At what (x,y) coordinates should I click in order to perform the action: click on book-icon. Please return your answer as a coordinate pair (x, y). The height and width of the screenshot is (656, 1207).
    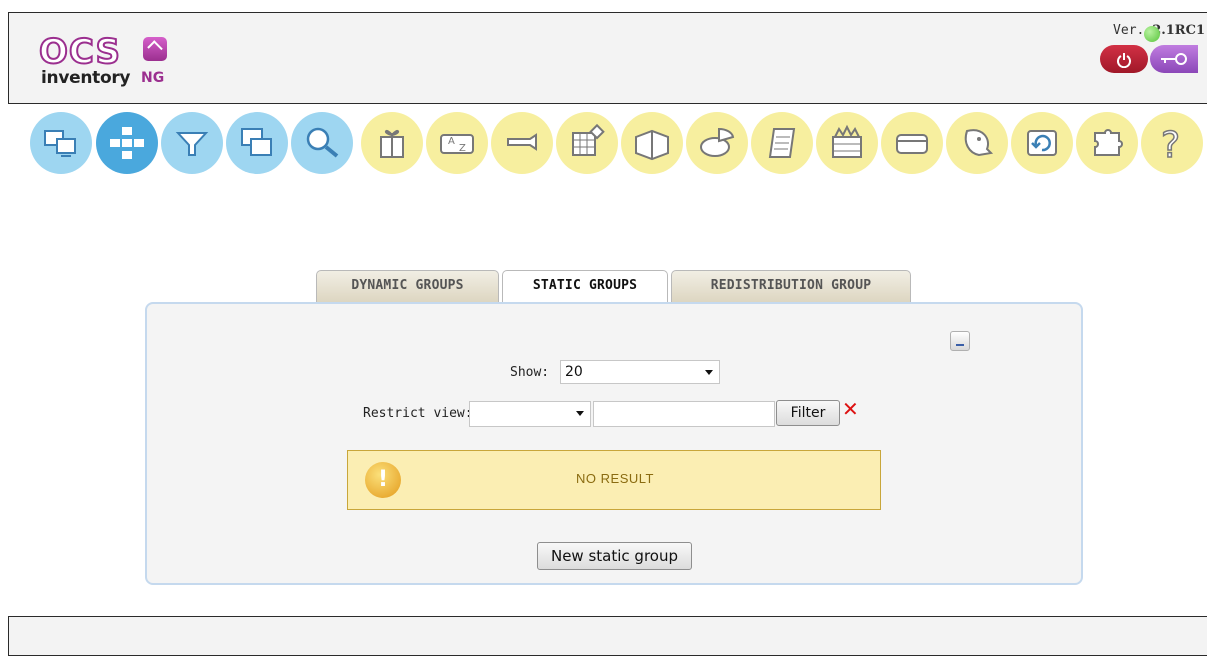
    Looking at the image, I should click on (652, 143).